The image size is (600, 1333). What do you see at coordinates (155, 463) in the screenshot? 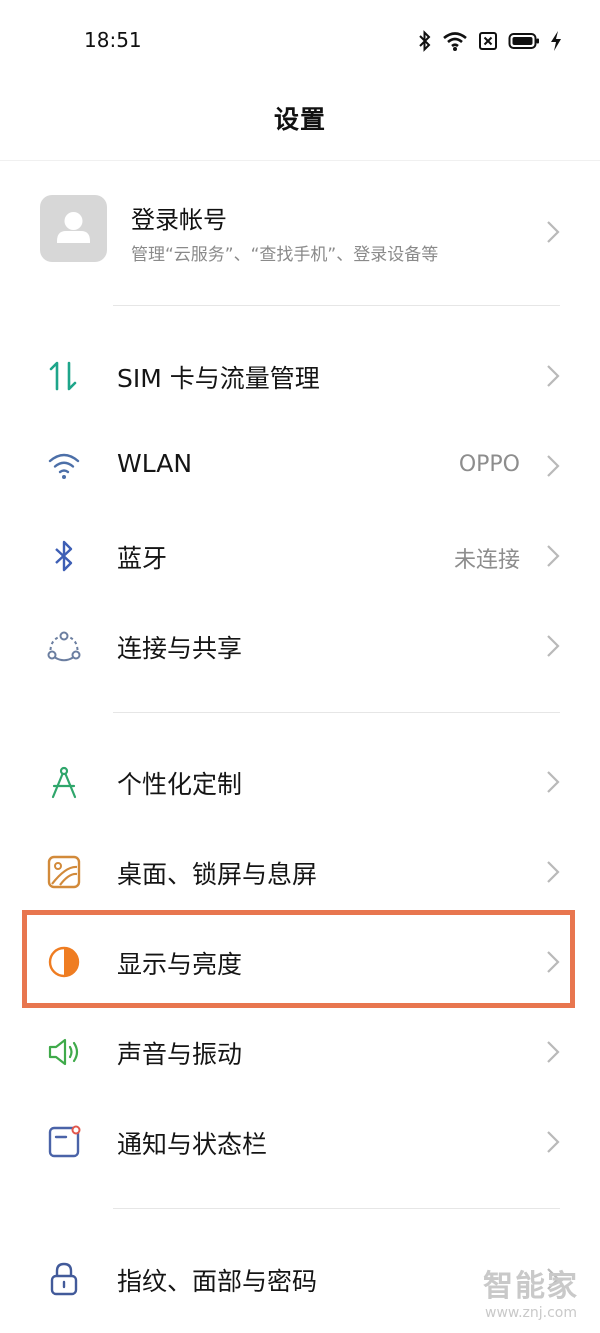
I see `row-label: WLAN` at bounding box center [155, 463].